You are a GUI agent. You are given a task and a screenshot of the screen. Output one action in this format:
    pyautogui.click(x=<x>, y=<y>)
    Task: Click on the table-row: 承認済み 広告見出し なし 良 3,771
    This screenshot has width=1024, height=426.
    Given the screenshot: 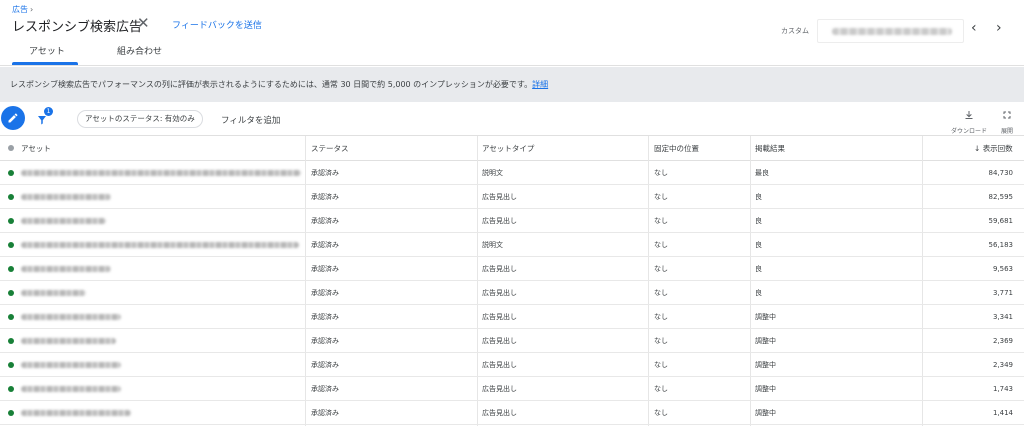 What is the action you would take?
    pyautogui.click(x=512, y=293)
    